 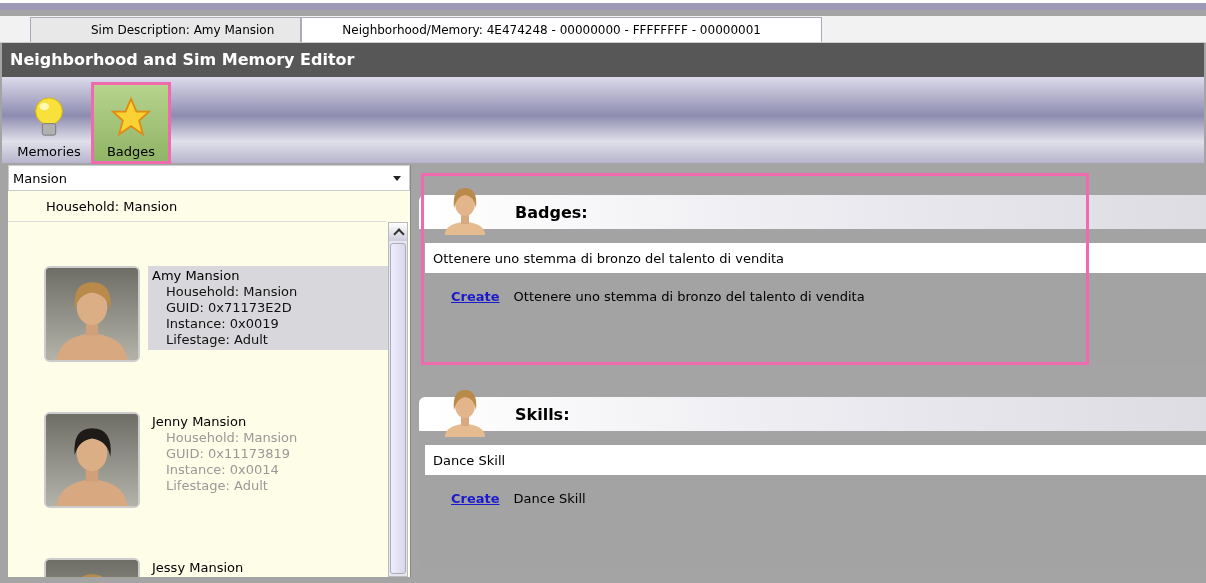 I want to click on sim-detail: Instance: 0x0014, so click(x=222, y=470).